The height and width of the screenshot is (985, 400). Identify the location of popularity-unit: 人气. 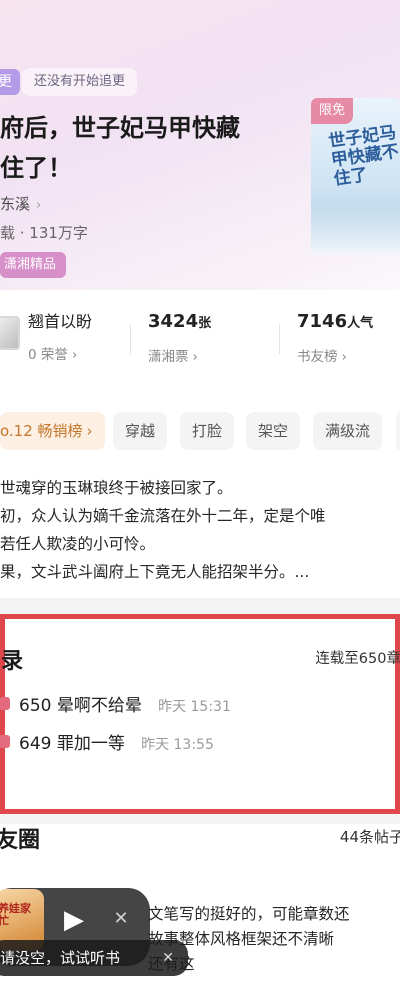
(360, 323).